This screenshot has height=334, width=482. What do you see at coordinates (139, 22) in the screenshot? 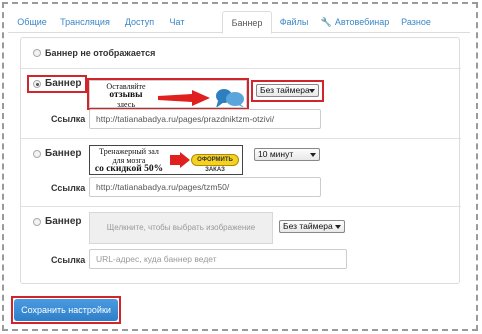
I see `tab-access: Доступ` at bounding box center [139, 22].